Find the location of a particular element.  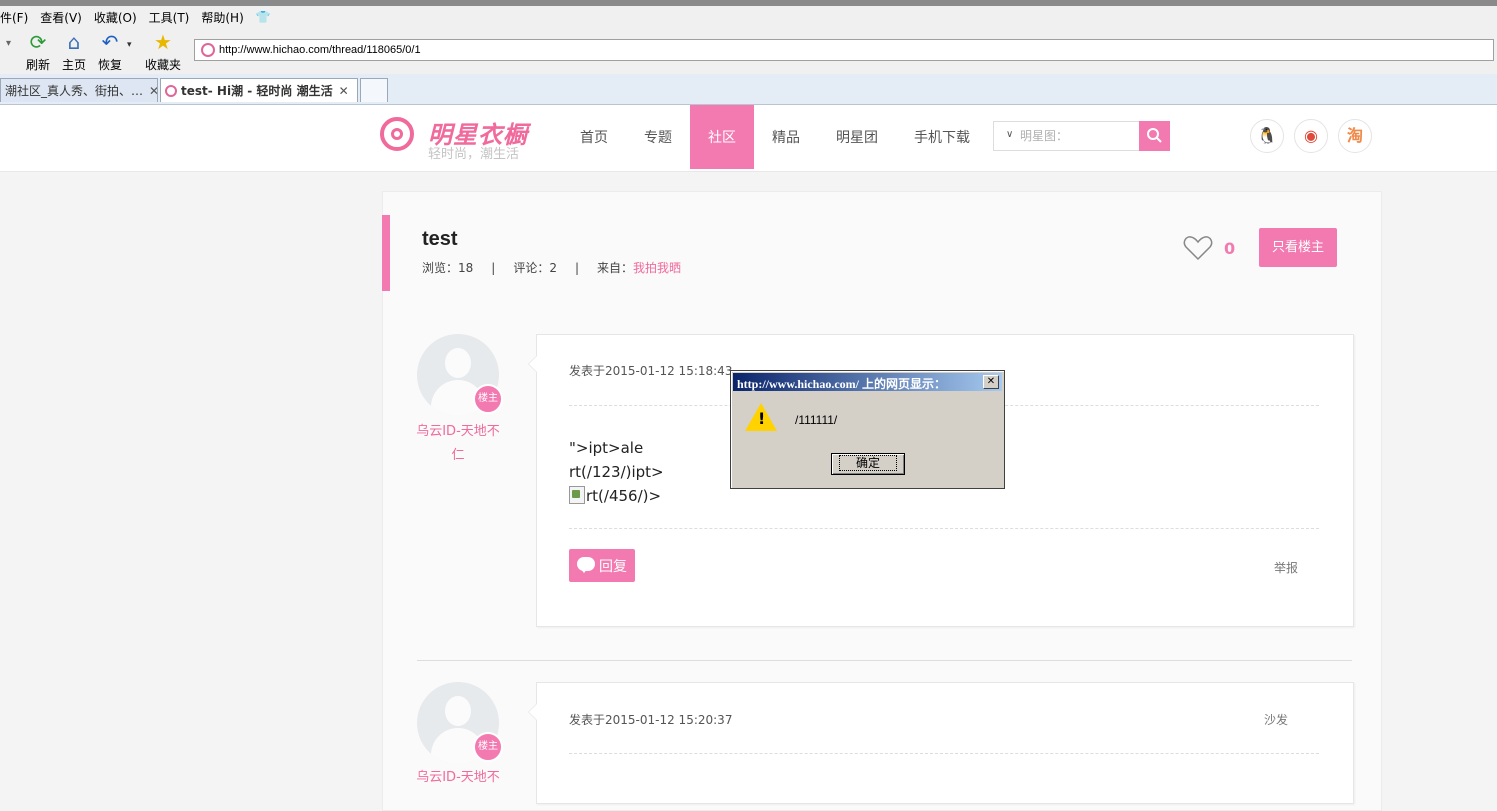

report-link: 举报 is located at coordinates (1286, 567).